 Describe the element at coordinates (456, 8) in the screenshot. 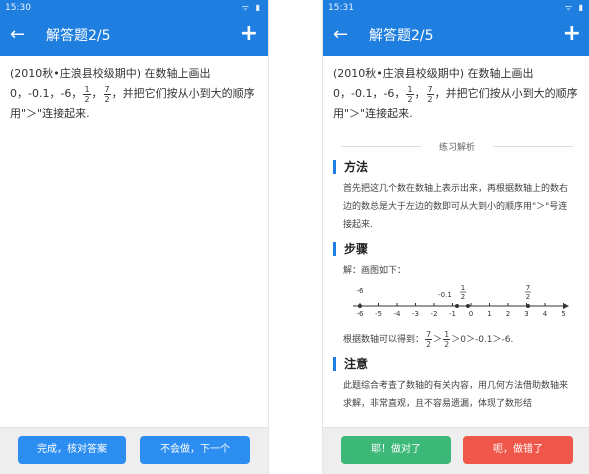

I see `status-bar: 15:31 ᯤ ▮` at that location.